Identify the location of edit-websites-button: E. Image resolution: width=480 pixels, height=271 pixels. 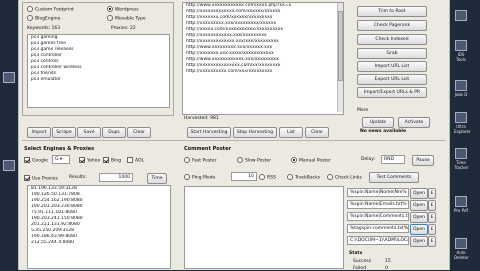
(432, 217).